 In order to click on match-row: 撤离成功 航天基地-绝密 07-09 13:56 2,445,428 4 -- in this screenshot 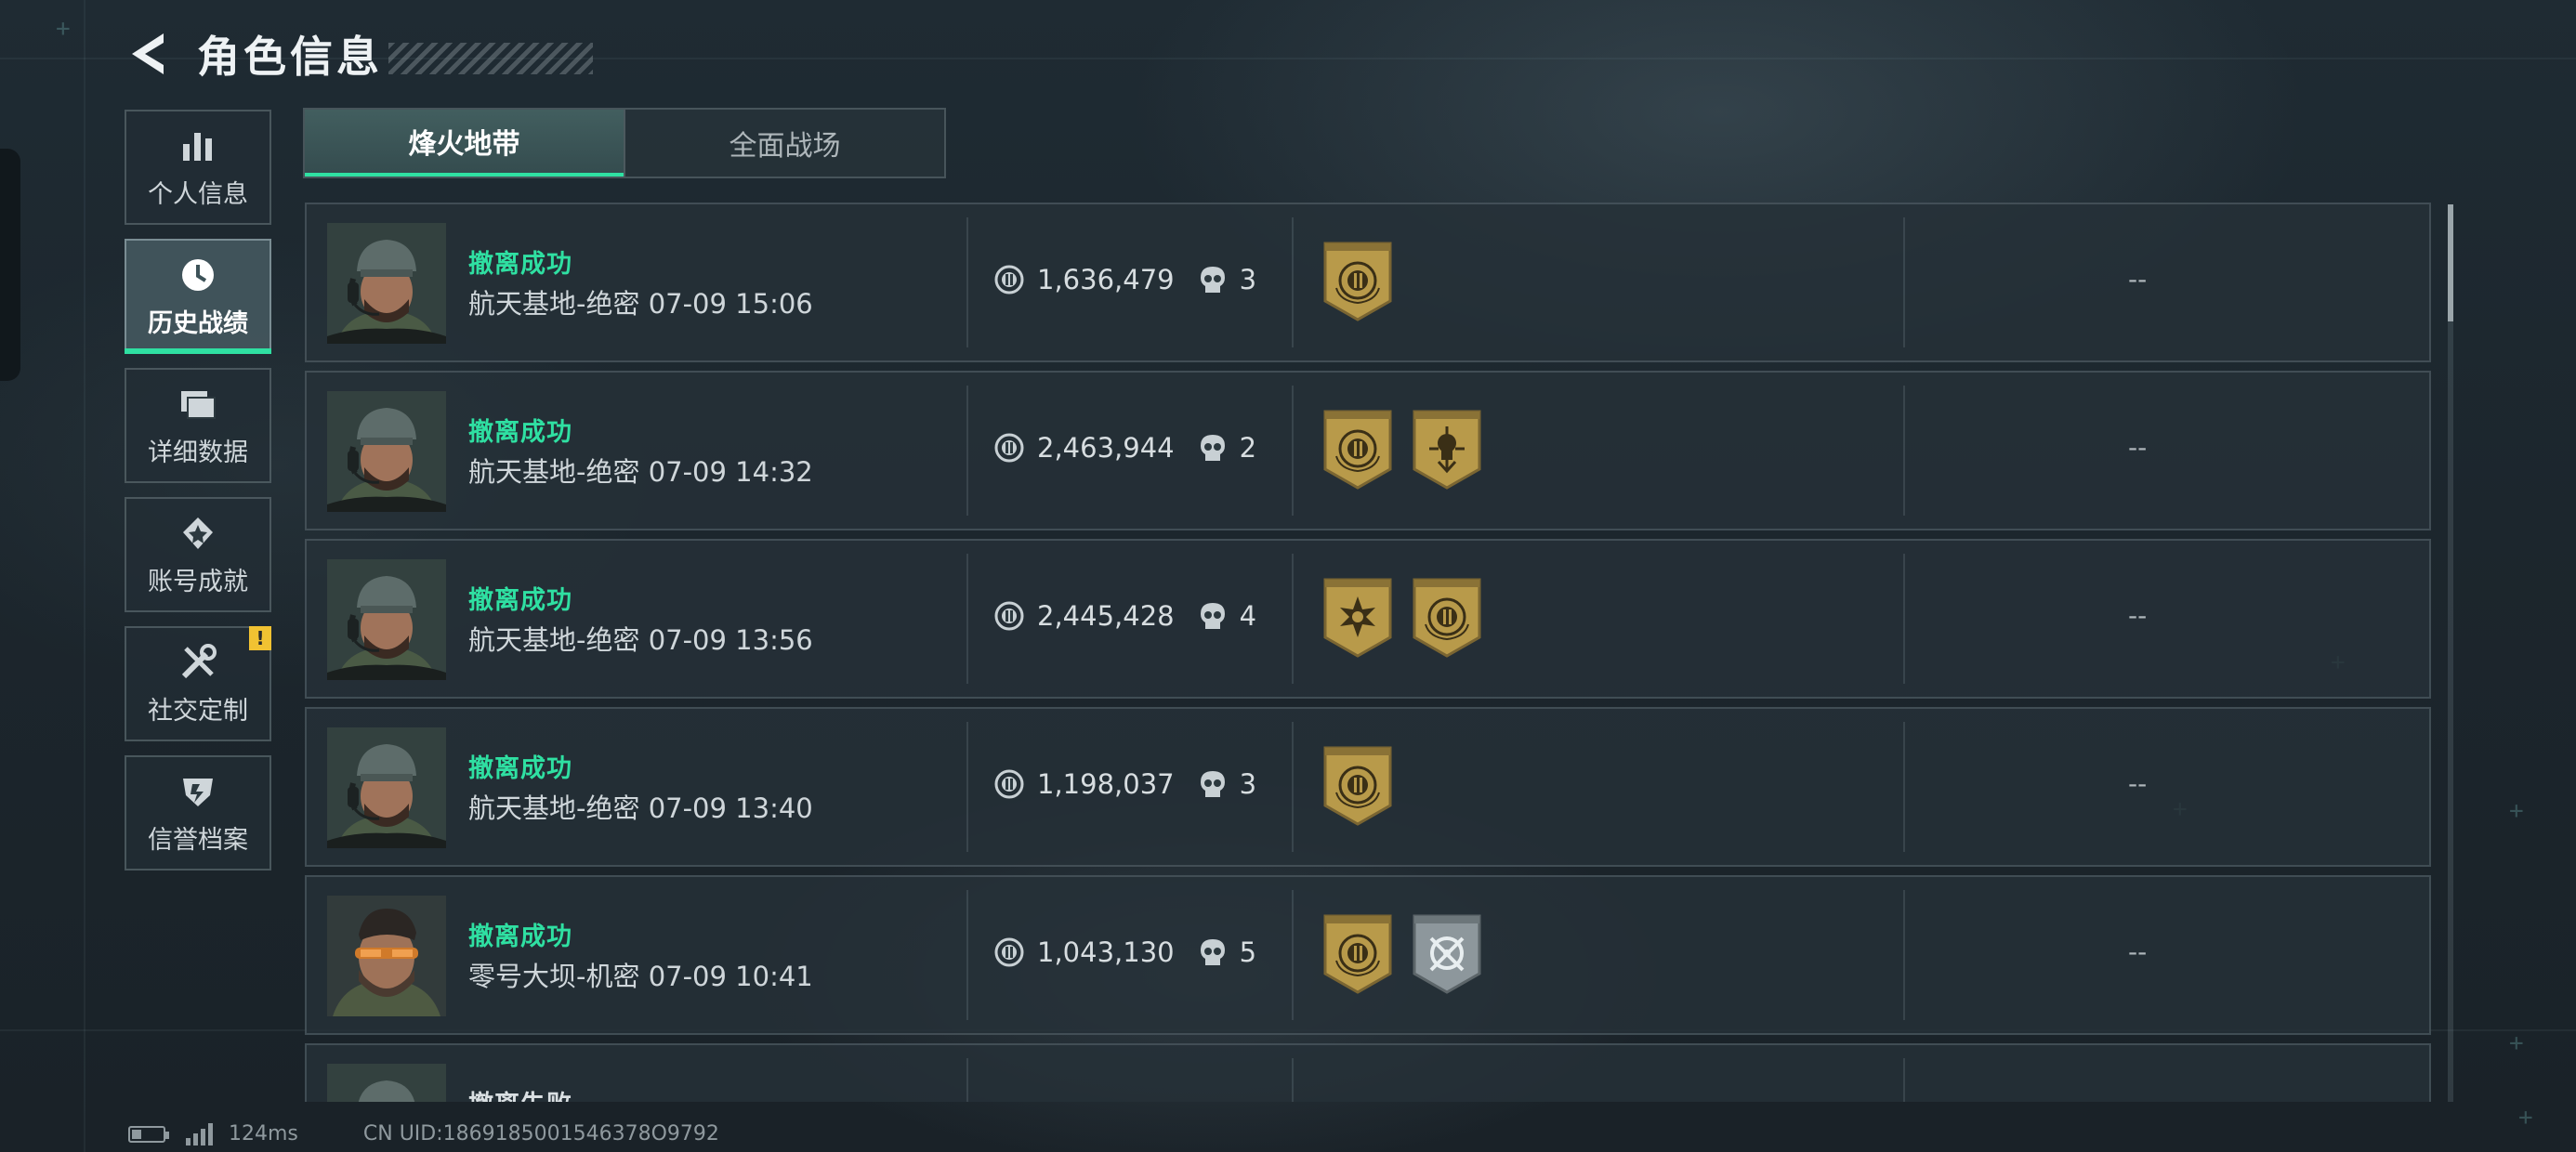, I will do `click(1368, 619)`.